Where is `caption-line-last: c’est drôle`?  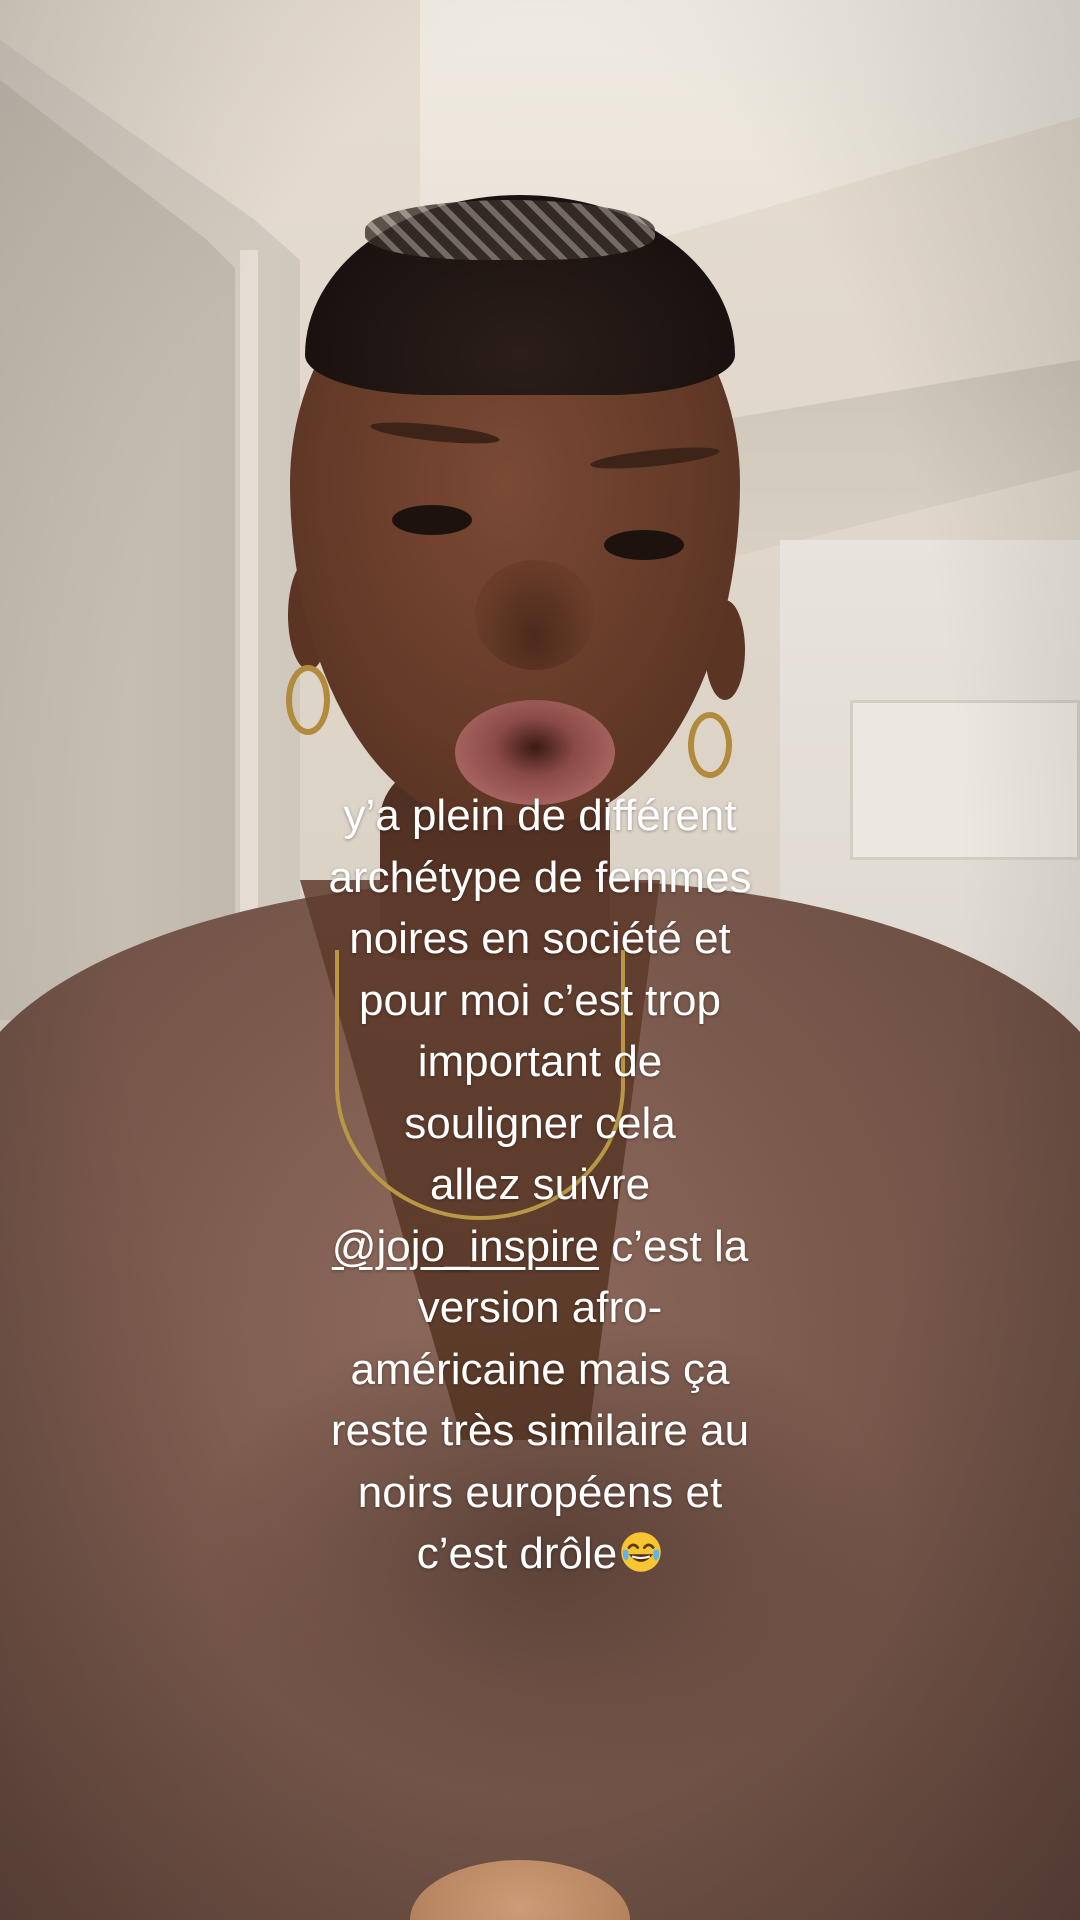 caption-line-last: c’est drôle is located at coordinates (540, 1554).